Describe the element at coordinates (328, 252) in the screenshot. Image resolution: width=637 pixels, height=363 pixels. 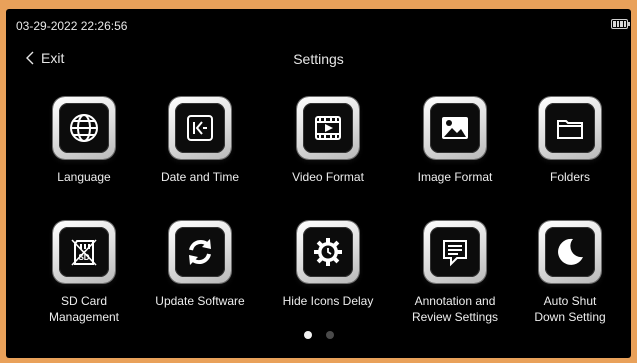
I see `gear-clock-icon` at that location.